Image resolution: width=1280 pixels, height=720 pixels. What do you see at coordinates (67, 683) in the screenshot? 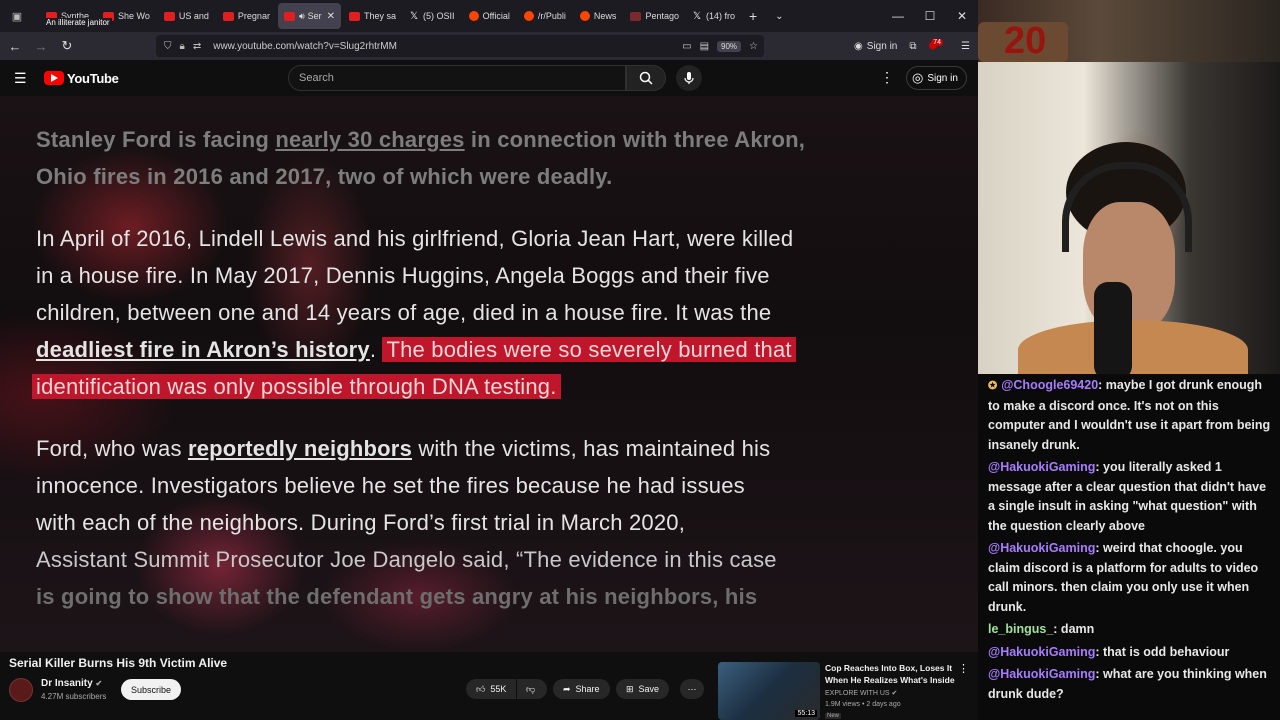
I see `channel-name-text: Dr Insanity` at bounding box center [67, 683].